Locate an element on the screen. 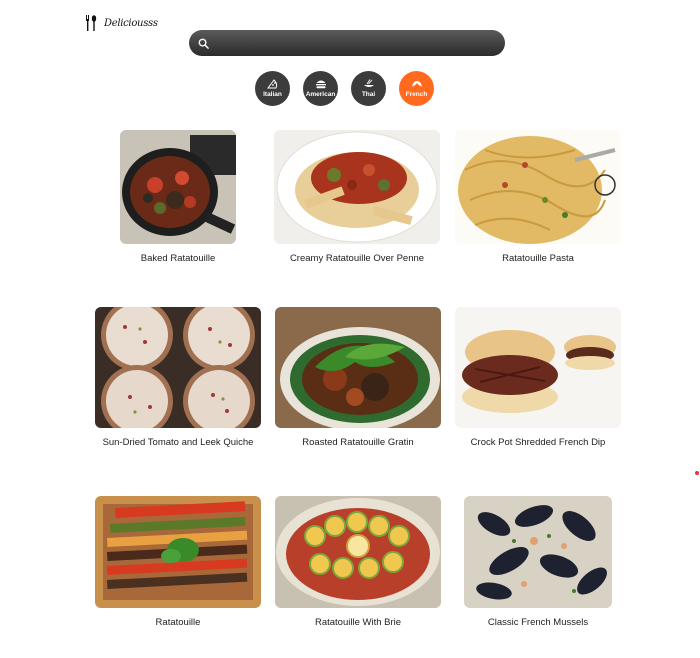 The width and height of the screenshot is (700, 658). category-thai: Thai is located at coordinates (368, 88).